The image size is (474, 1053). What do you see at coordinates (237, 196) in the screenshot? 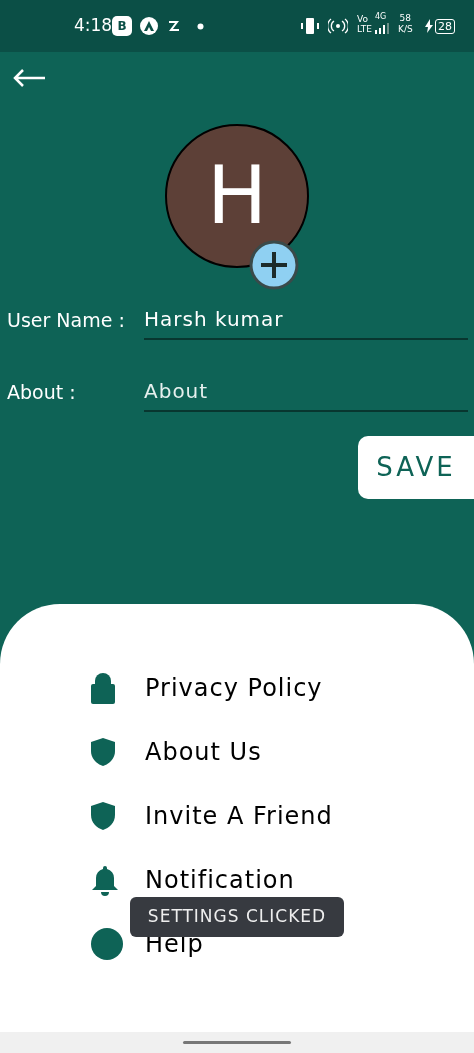
I see `avatar: H` at bounding box center [237, 196].